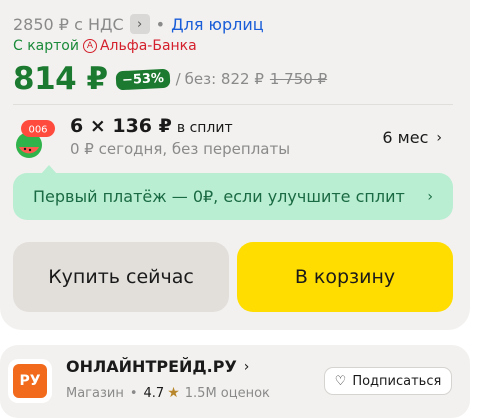  Describe the element at coordinates (95, 393) in the screenshot. I see `shop-type: Магазин` at that location.